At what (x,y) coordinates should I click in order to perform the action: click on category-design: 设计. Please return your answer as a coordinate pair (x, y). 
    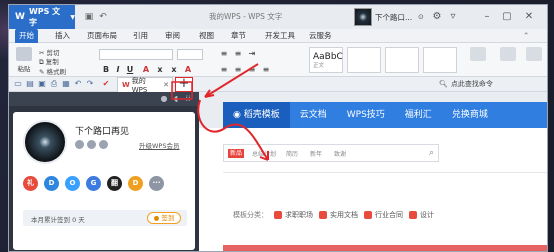
    Looking at the image, I should click on (421, 215).